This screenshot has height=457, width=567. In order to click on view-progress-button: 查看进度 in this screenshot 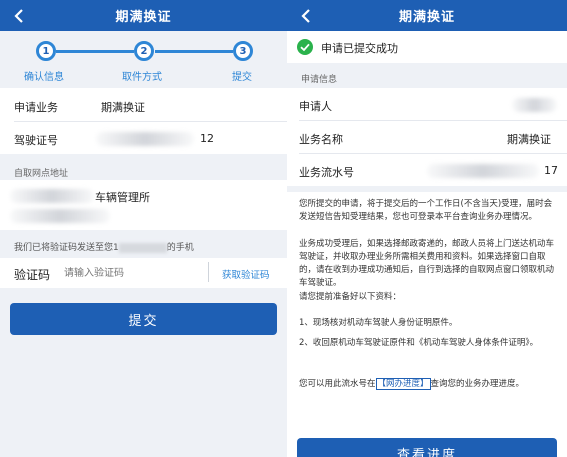, I will do `click(427, 447)`.